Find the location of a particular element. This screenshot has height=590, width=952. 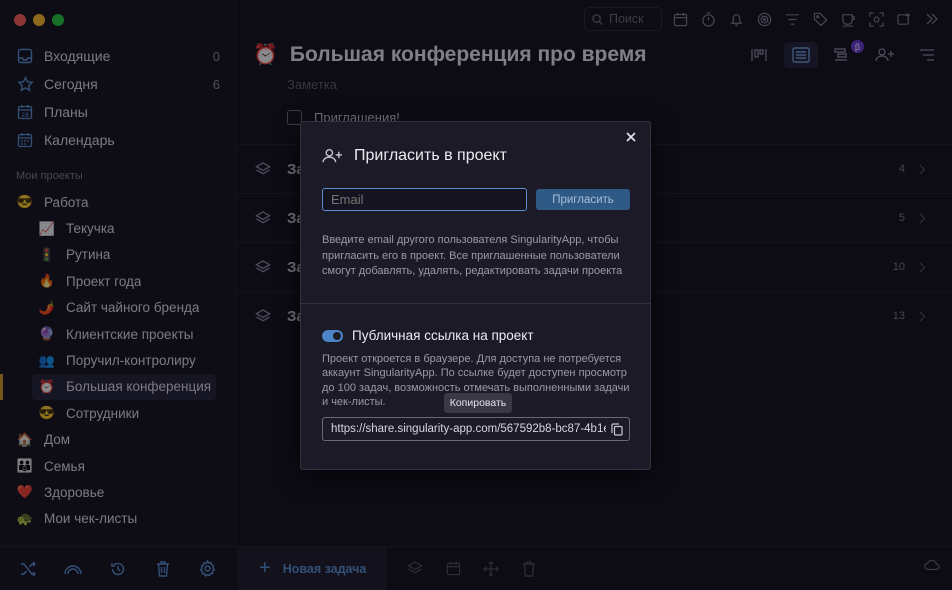

dialog-header: Пригласить в проект is located at coordinates (414, 156).